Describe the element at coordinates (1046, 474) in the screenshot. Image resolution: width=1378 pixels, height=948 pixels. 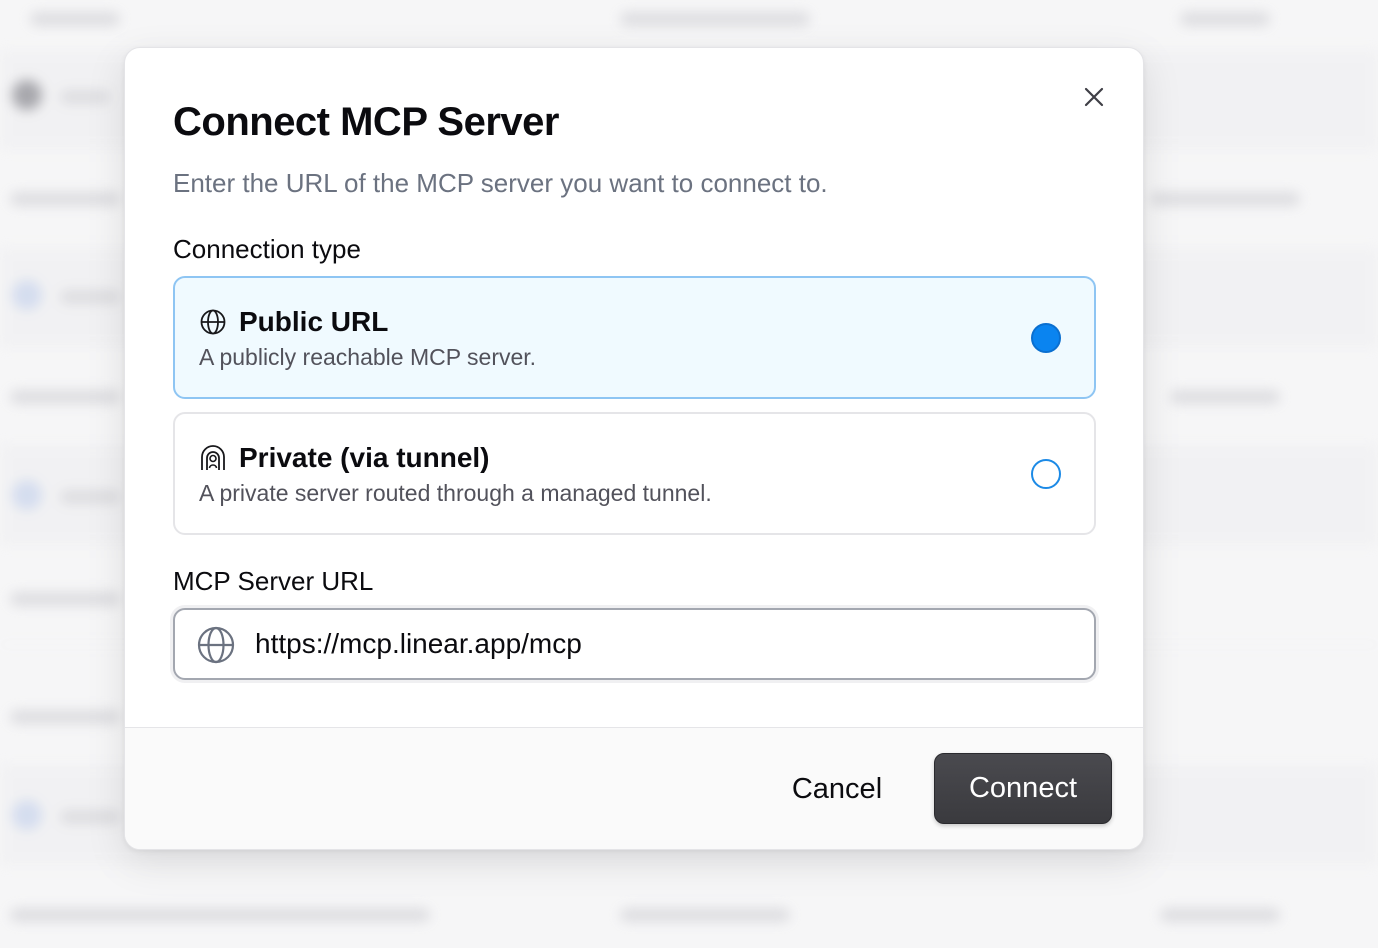
I see `radio-private-tunnel` at that location.